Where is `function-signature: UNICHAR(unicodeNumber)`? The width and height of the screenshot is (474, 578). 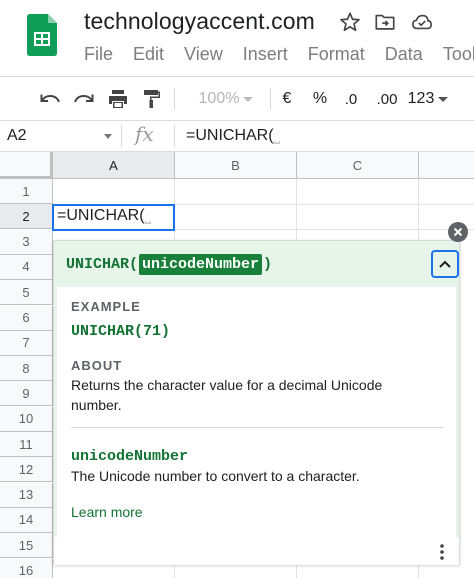 function-signature: UNICHAR(unicodeNumber) is located at coordinates (169, 264).